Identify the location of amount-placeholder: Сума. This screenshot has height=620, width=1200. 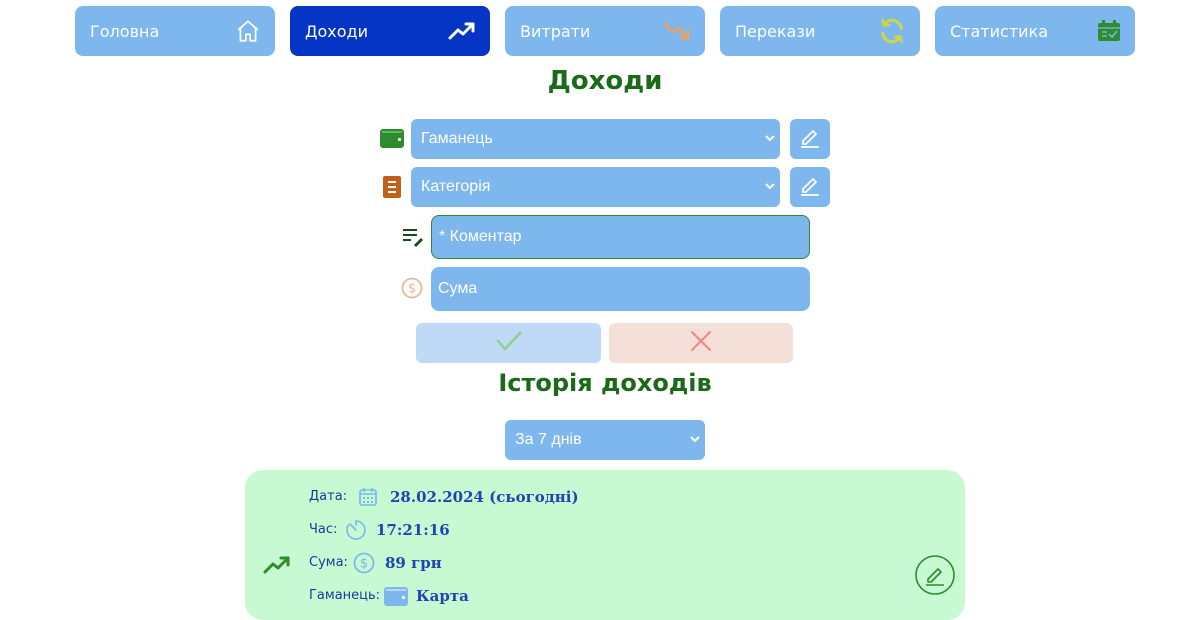
(458, 288).